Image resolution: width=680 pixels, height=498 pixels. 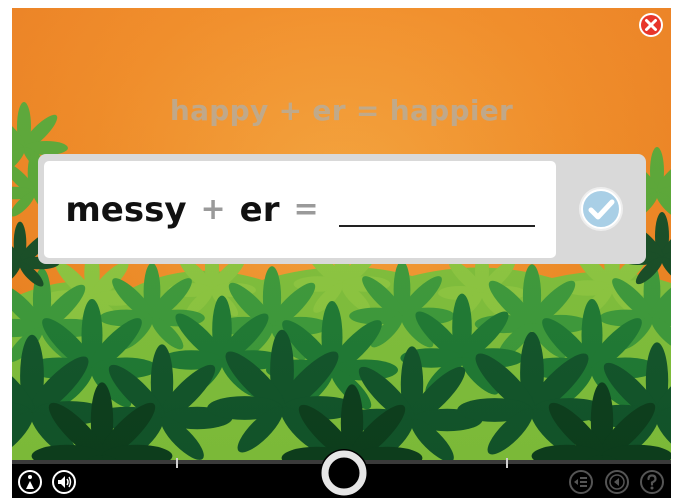 I want to click on example-suffix: er, so click(x=329, y=110).